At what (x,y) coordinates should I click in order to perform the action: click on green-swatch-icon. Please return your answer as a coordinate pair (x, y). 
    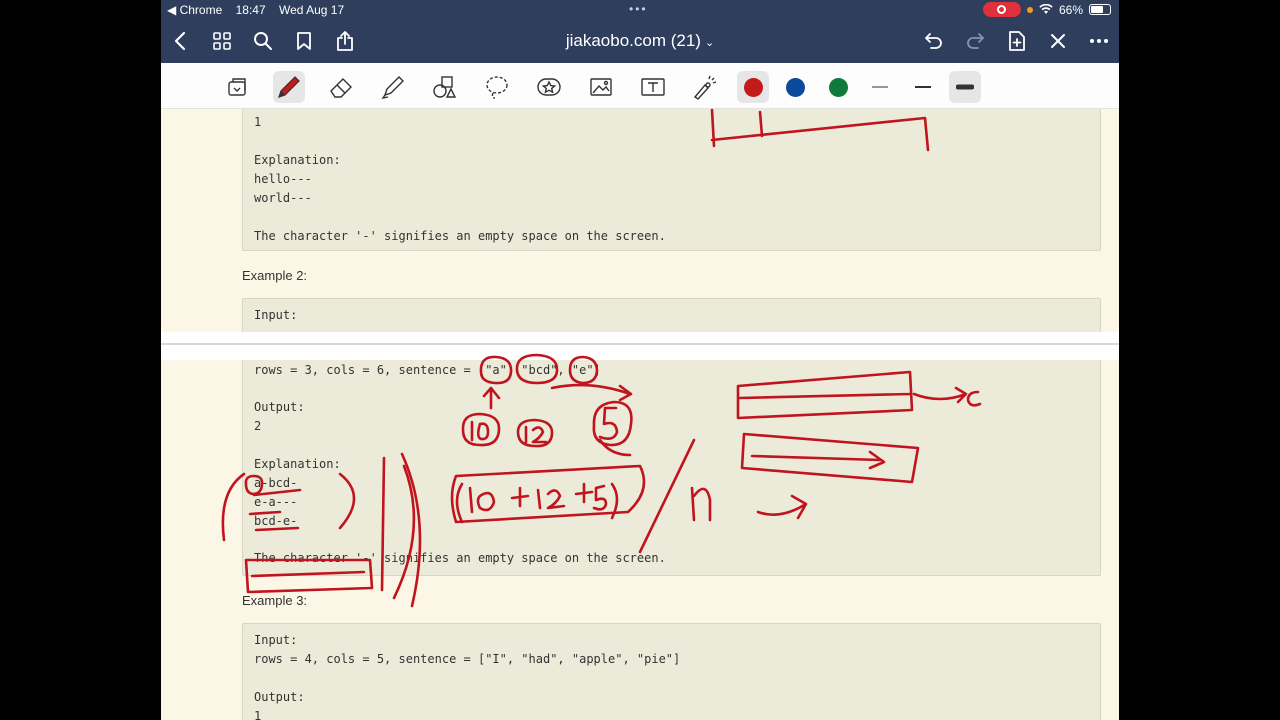
    Looking at the image, I should click on (838, 87).